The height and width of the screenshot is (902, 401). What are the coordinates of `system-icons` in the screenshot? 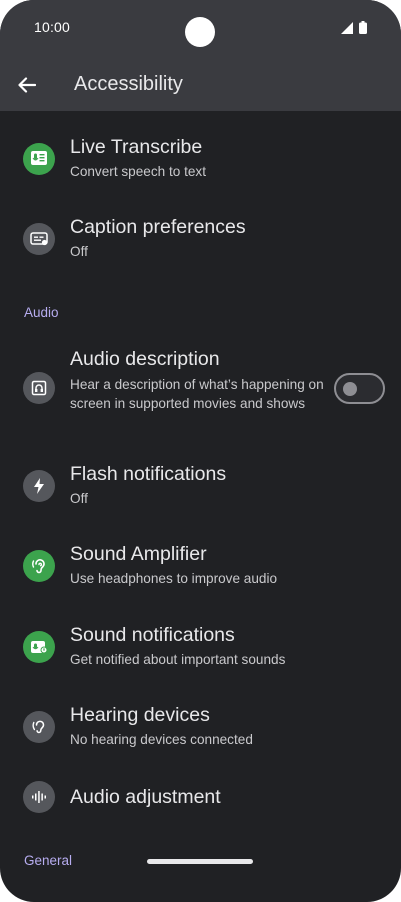 It's located at (354, 27).